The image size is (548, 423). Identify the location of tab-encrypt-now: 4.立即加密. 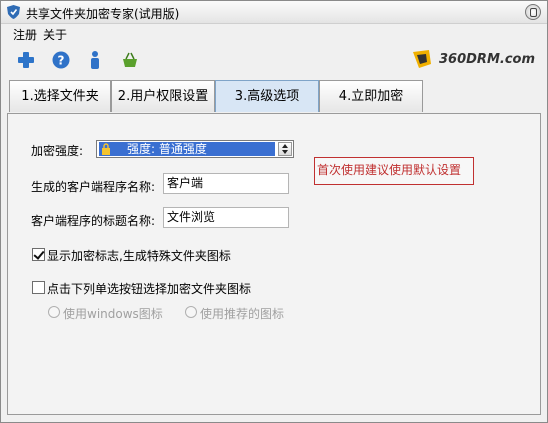
(371, 96).